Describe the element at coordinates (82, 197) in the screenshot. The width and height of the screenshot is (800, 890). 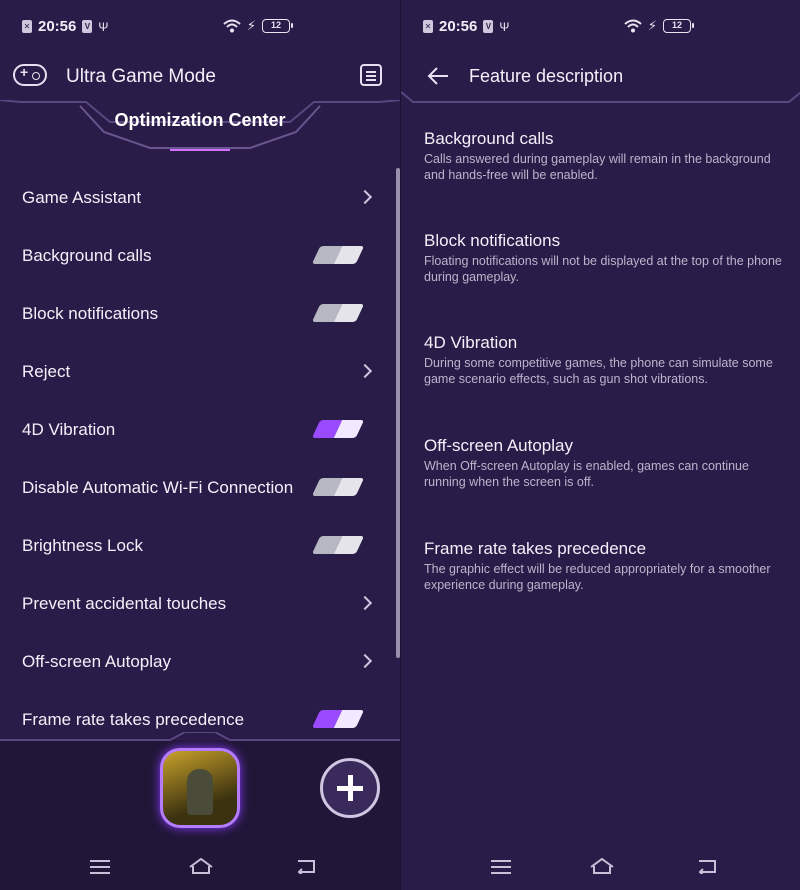
I see `setting-label: Game Assistant` at that location.